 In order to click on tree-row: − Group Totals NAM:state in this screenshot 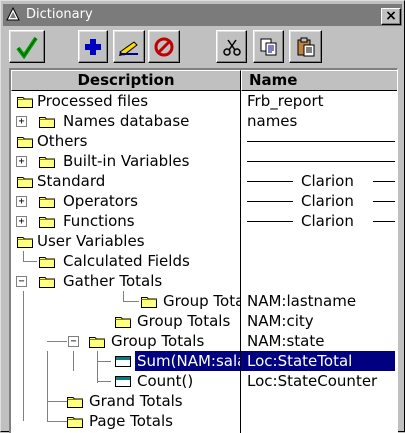, I will do `click(204, 341)`.